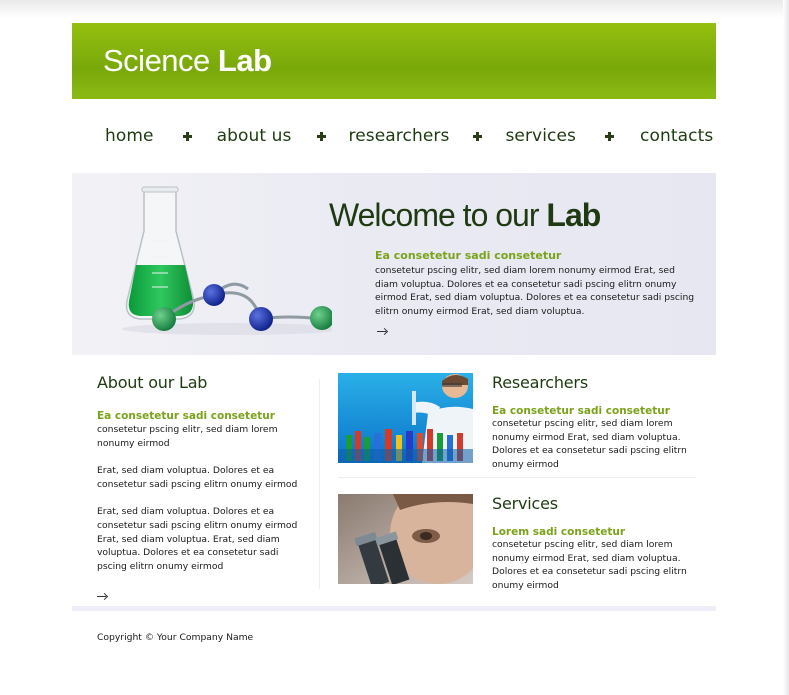 The image size is (789, 695). Describe the element at coordinates (156, 60) in the screenshot. I see `logo-text-light: Science` at that location.